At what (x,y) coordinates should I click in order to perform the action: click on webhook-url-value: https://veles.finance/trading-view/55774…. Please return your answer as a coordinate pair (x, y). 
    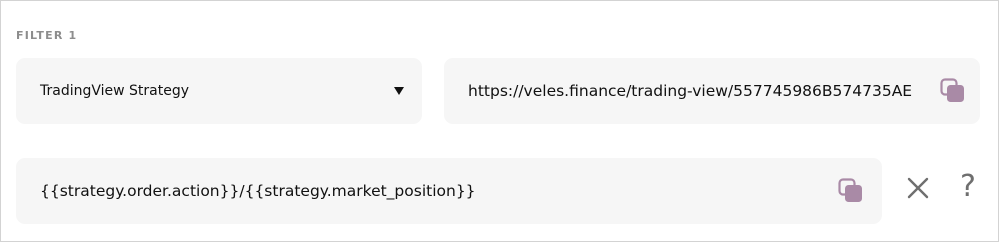
    Looking at the image, I should click on (699, 91).